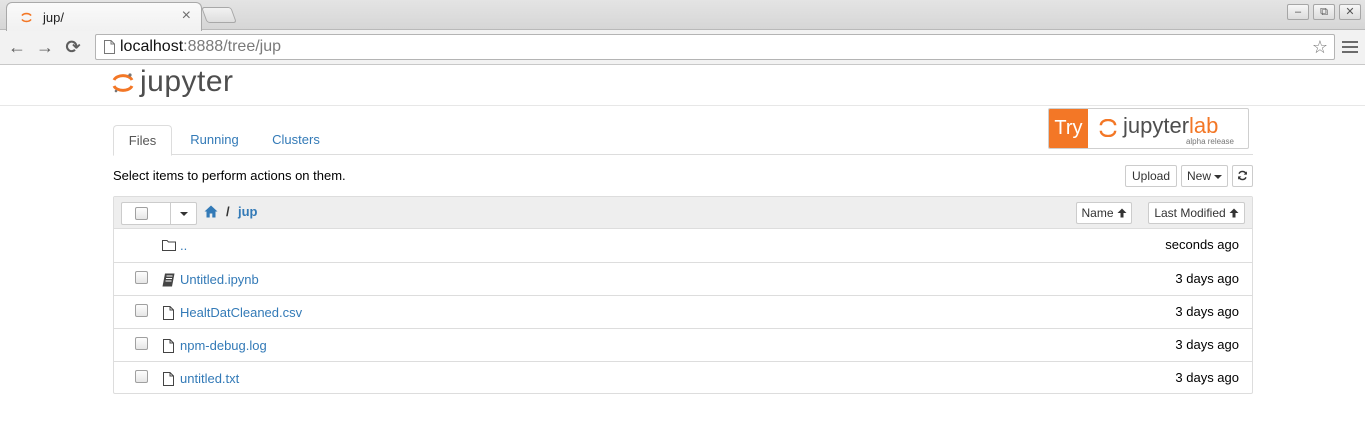 This screenshot has width=1365, height=437. What do you see at coordinates (211, 211) in the screenshot?
I see `home-icon` at bounding box center [211, 211].